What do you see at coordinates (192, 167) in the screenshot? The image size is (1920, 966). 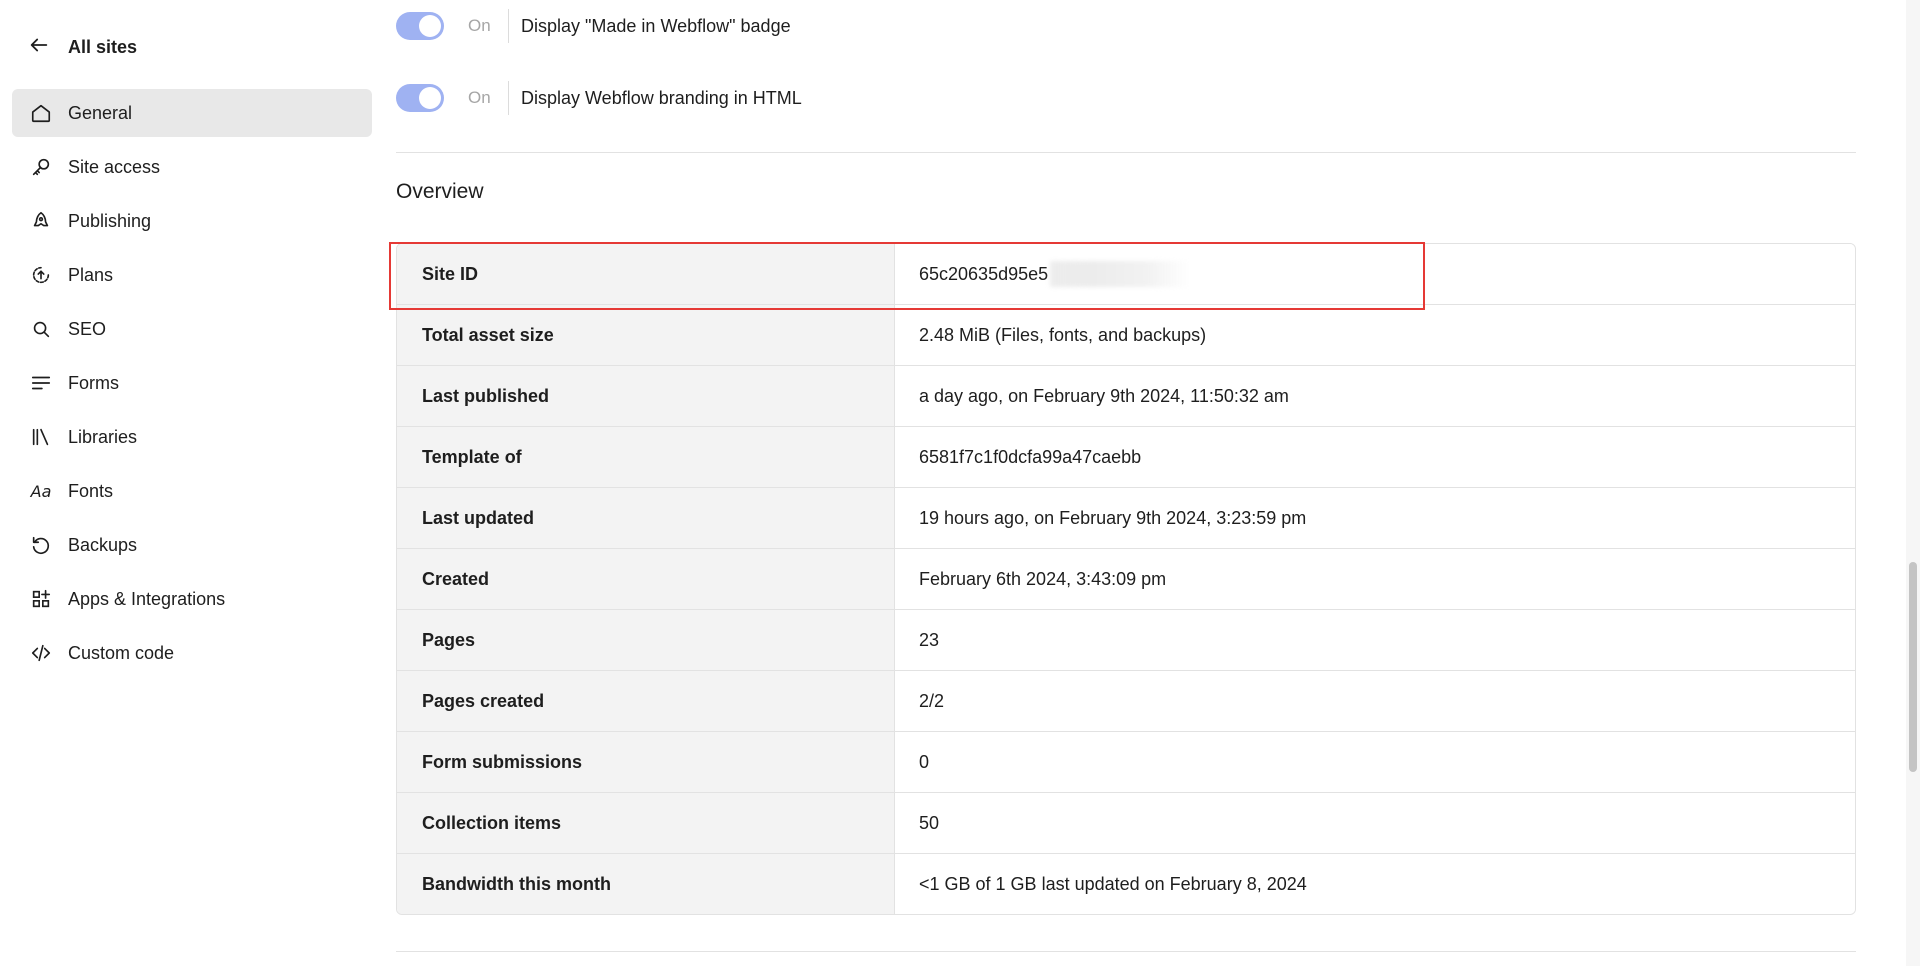 I see `sidebar-item-site-access: Site access` at bounding box center [192, 167].